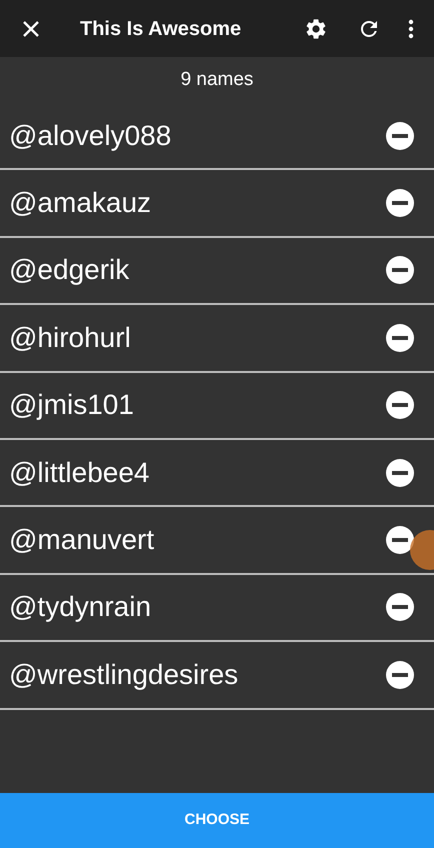 This screenshot has width=434, height=848. I want to click on name-label: @alovely088, so click(90, 135).